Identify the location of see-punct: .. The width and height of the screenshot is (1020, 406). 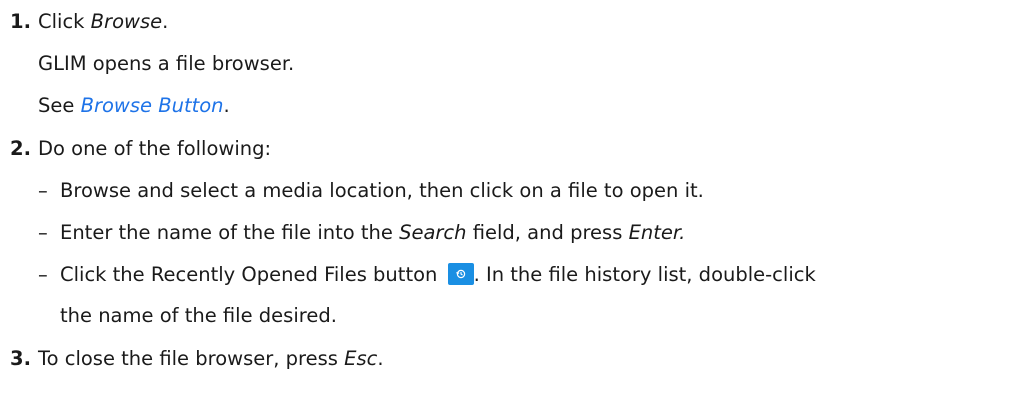
(226, 105).